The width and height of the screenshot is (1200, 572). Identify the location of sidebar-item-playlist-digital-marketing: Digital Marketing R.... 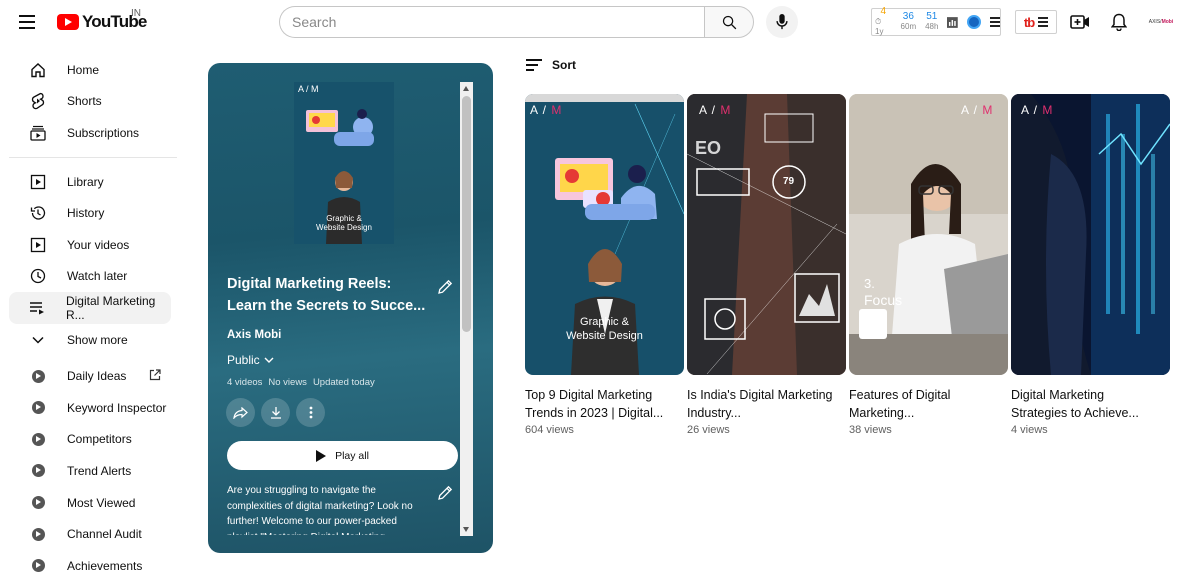
(90, 308).